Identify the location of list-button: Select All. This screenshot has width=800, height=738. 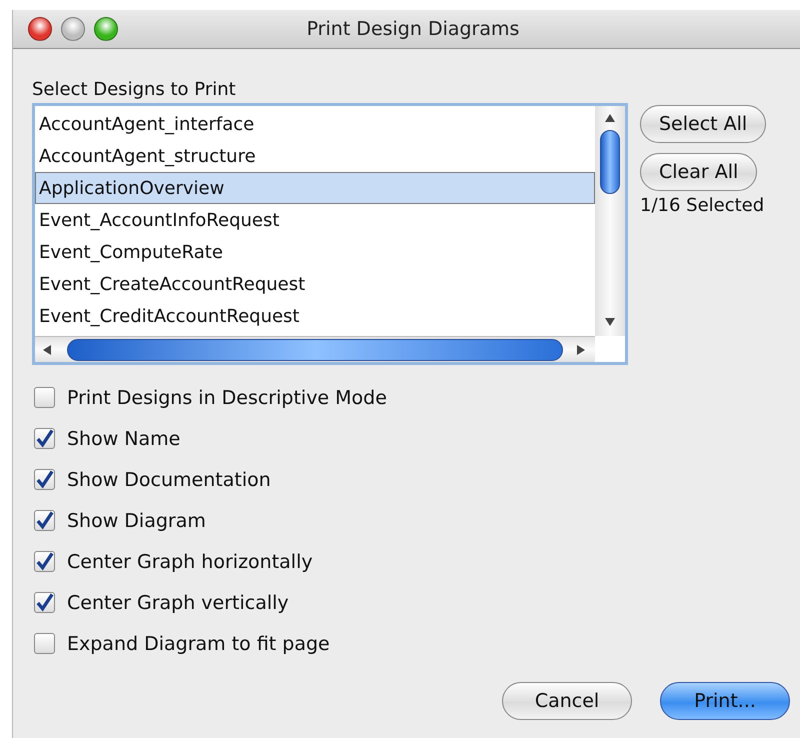
(703, 124).